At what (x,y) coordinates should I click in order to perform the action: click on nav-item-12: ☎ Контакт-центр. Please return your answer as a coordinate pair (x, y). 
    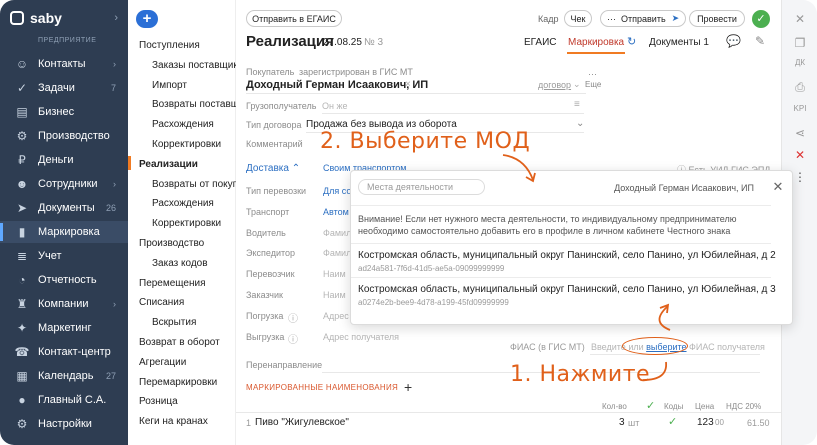
    Looking at the image, I should click on (64, 352).